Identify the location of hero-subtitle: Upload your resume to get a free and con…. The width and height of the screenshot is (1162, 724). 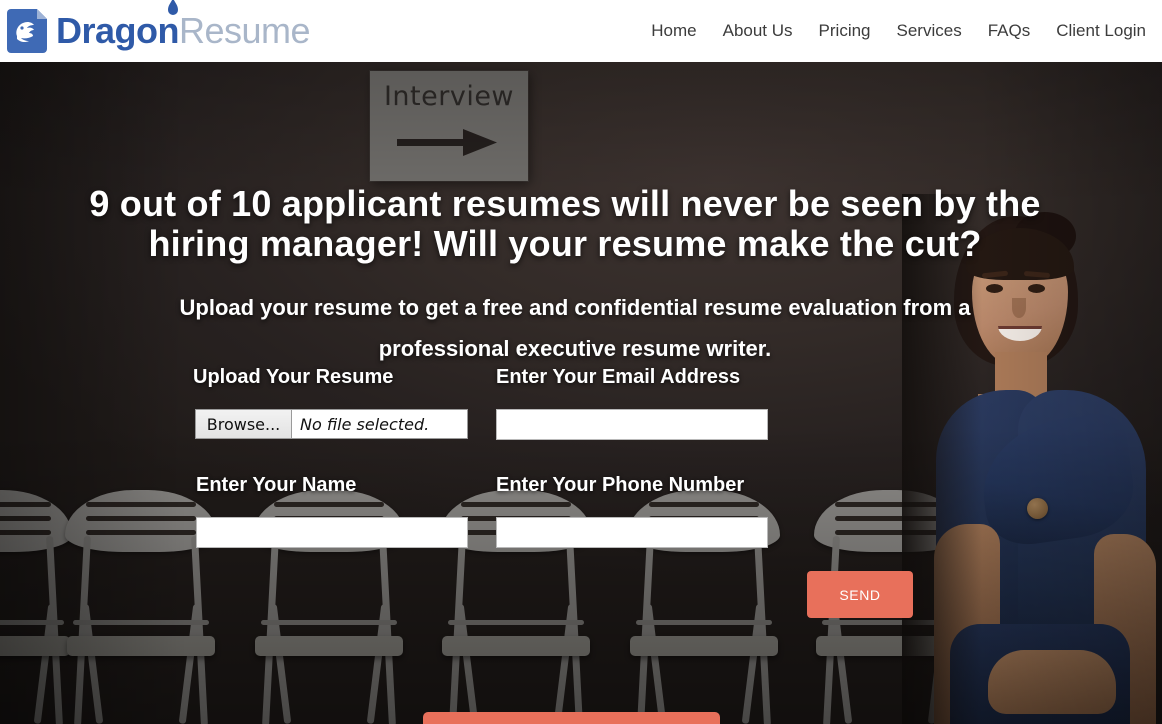
(575, 328).